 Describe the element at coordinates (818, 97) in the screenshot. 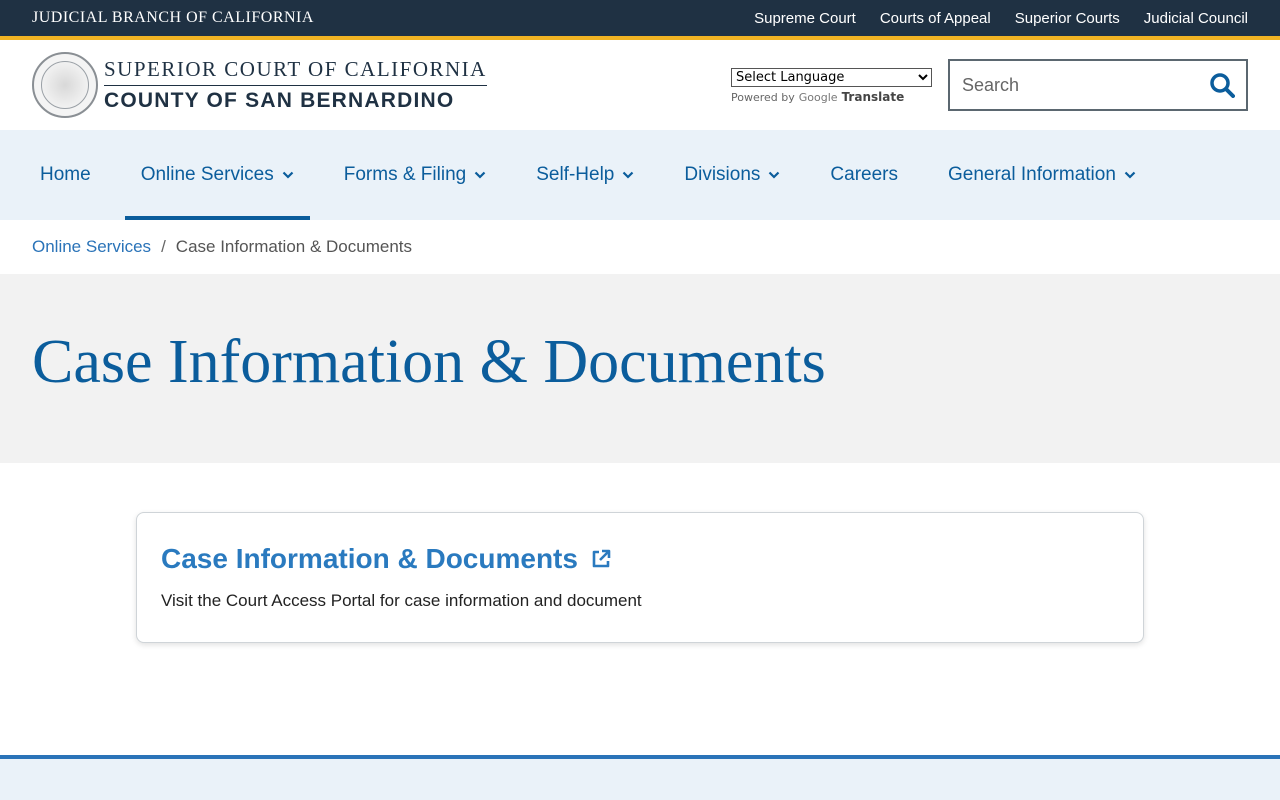

I see `google-logo-text: Google` at that location.